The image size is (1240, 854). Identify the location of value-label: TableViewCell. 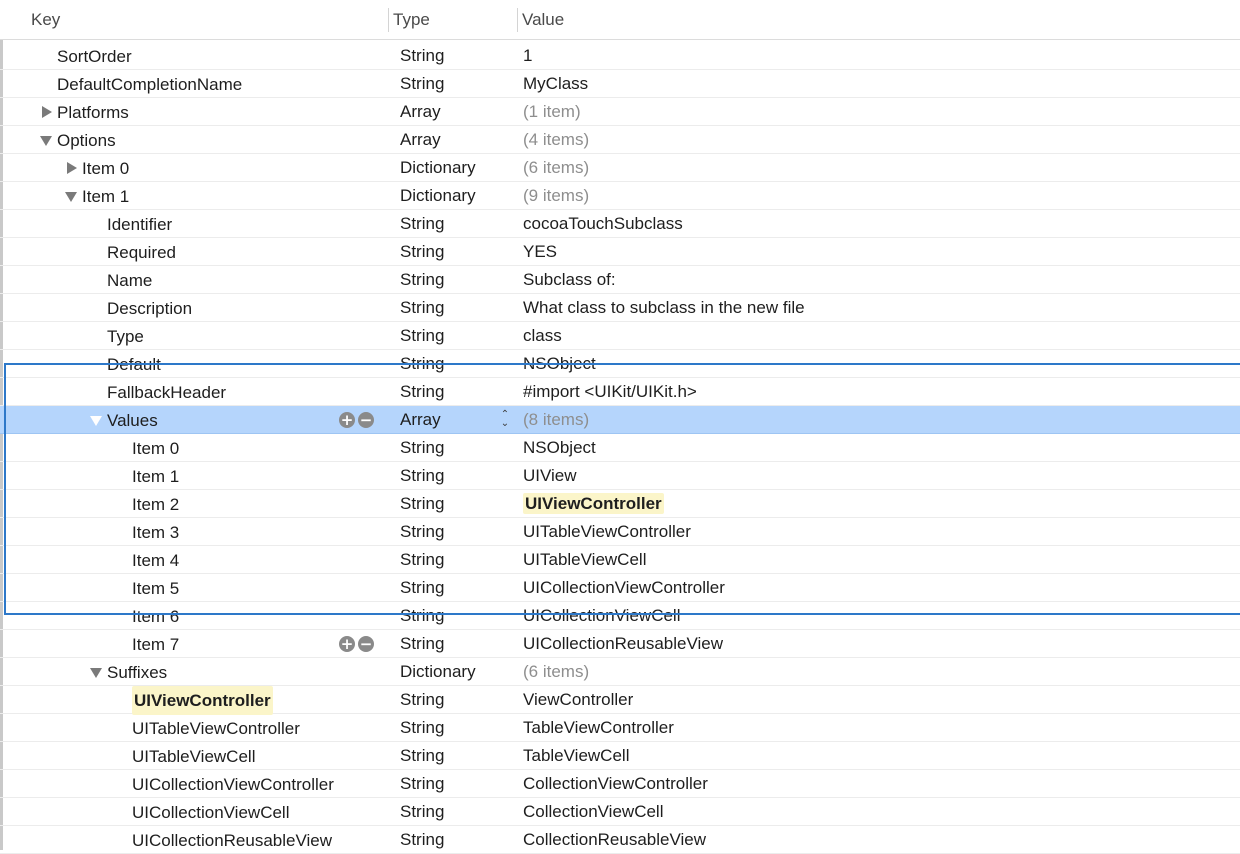
(576, 755).